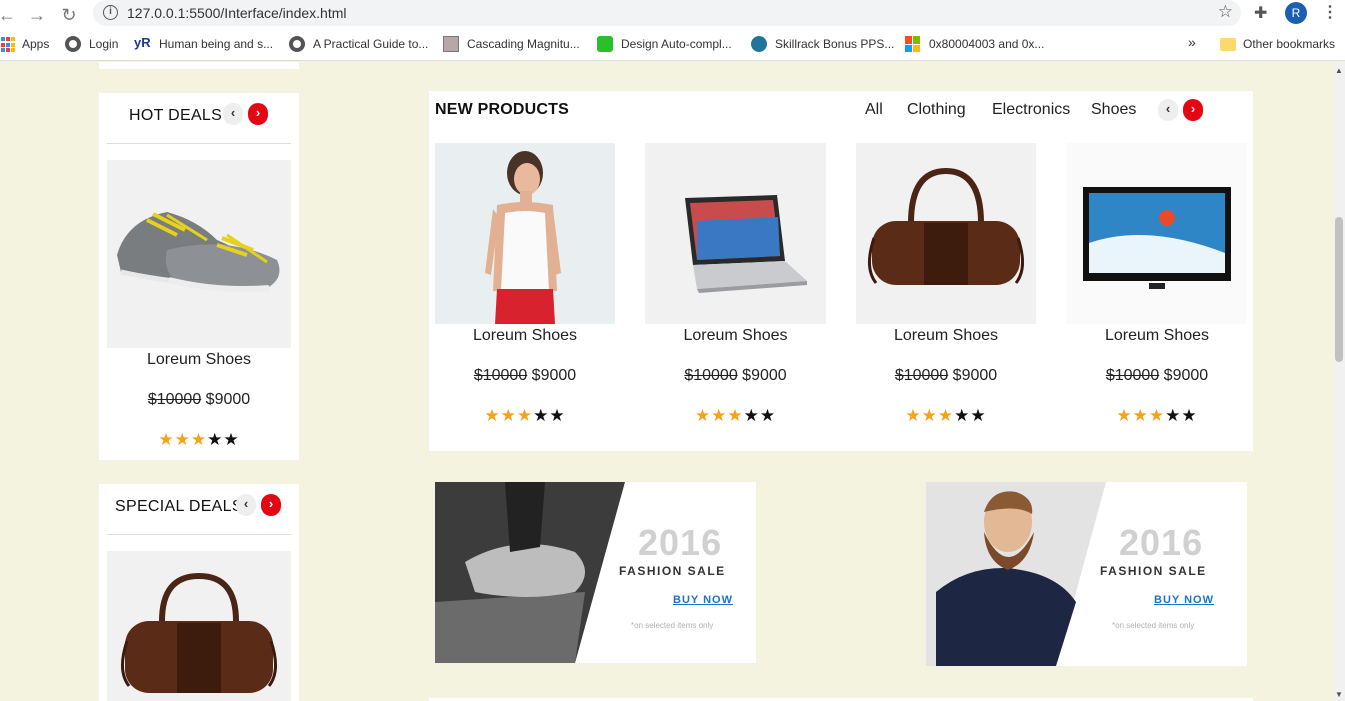 The height and width of the screenshot is (701, 1345). Describe the element at coordinates (258, 114) in the screenshot. I see `hot-deals-next-button: ›` at that location.